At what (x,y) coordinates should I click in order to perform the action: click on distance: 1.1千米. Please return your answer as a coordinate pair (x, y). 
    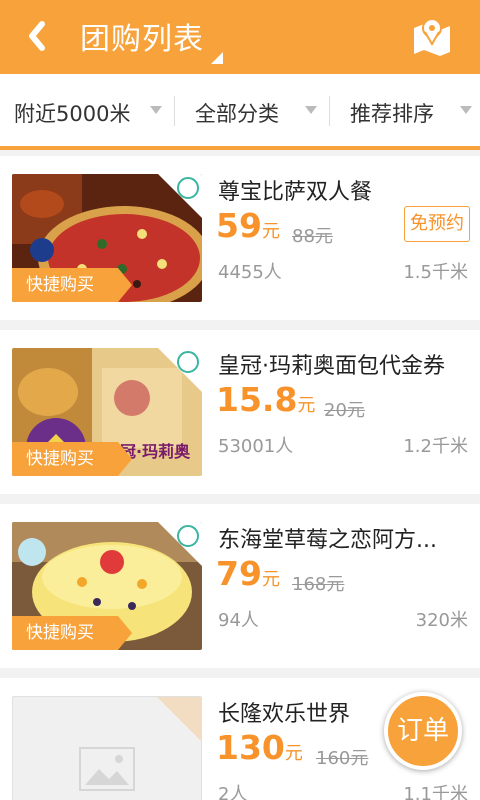
    Looking at the image, I should click on (435, 792).